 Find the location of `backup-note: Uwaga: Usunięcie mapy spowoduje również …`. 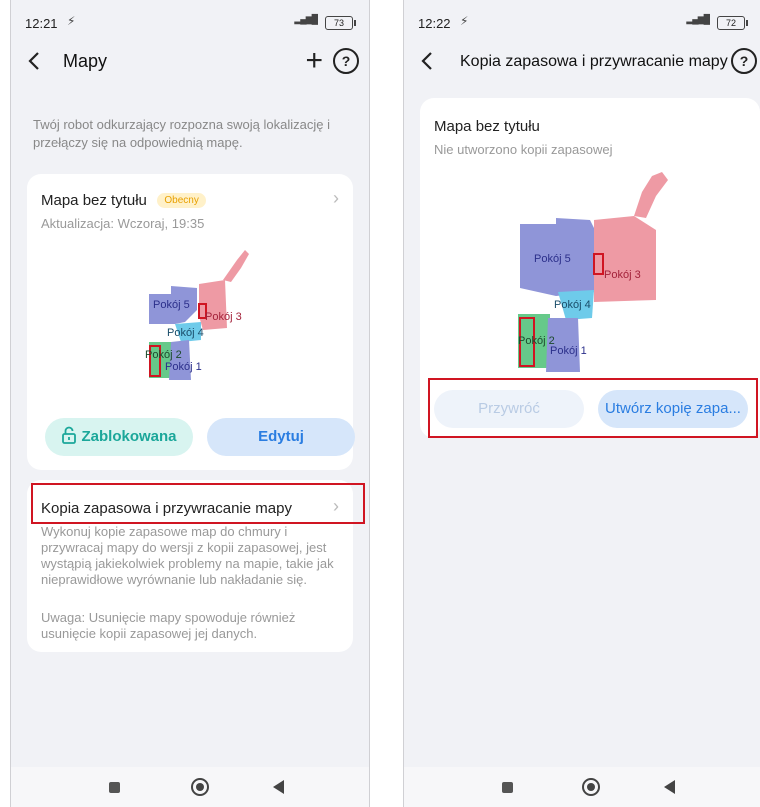

backup-note: Uwaga: Usunięcie mapy spowoduje również … is located at coordinates (168, 625).